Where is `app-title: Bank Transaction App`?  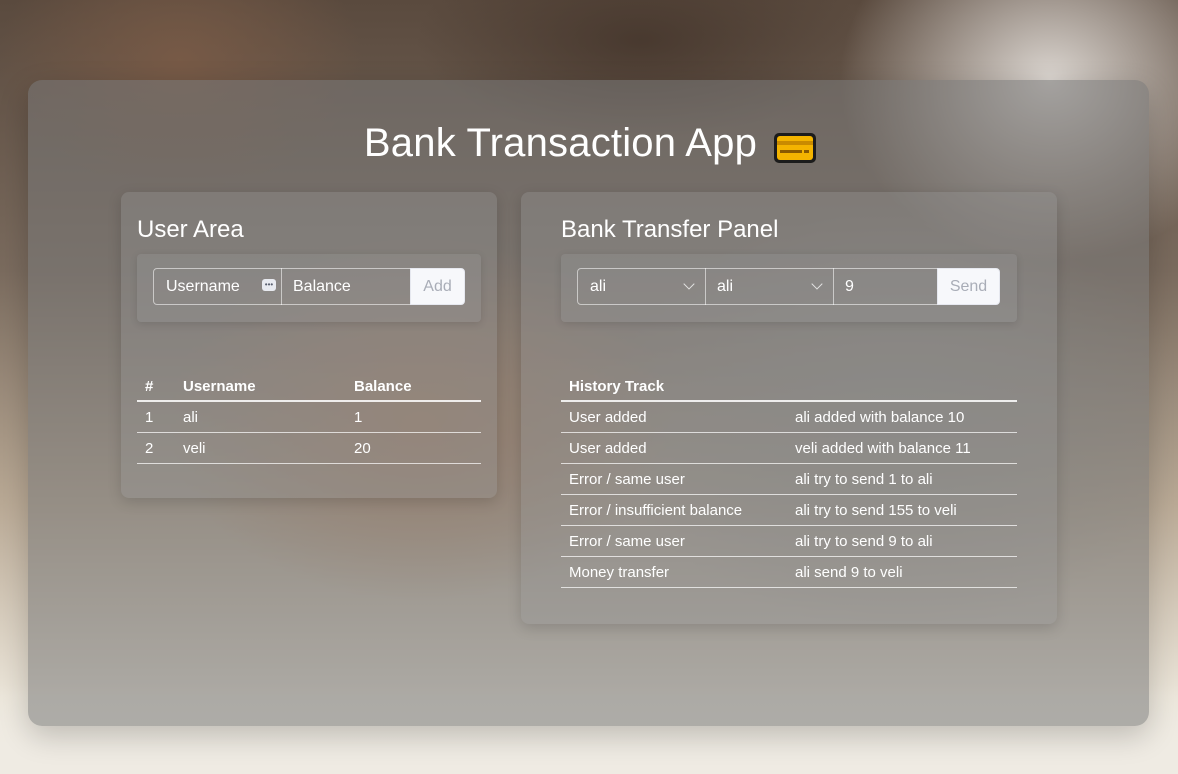 app-title: Bank Transaction App is located at coordinates (588, 143).